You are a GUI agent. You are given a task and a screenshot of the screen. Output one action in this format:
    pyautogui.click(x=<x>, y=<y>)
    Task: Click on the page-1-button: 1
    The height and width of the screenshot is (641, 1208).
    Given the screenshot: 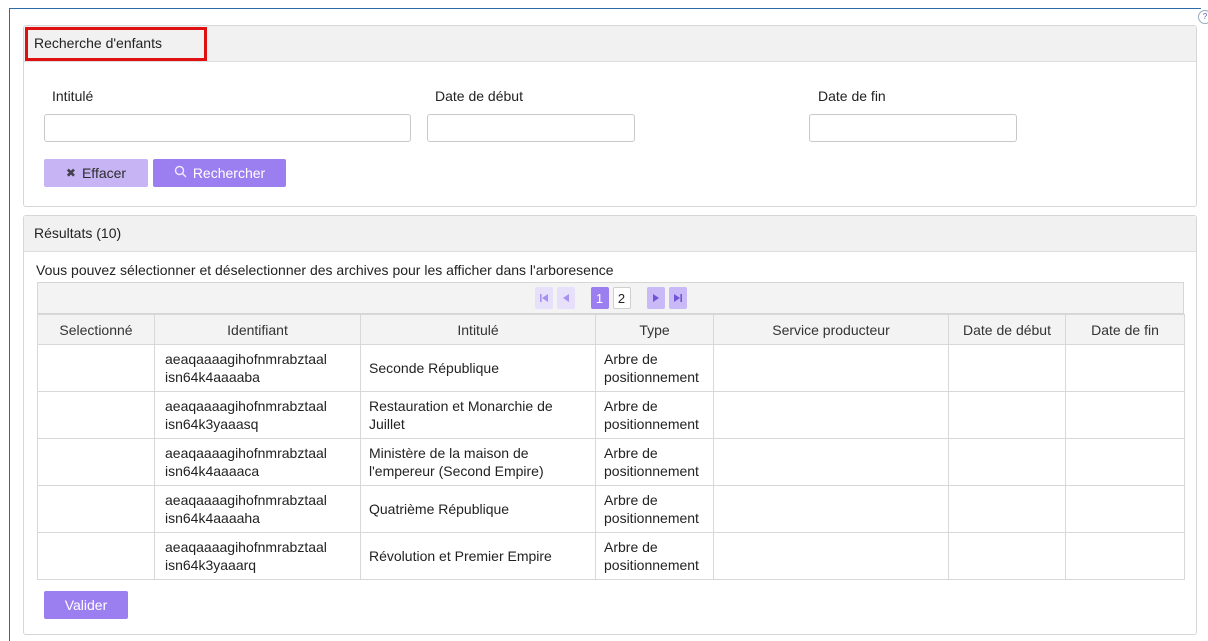 What is the action you would take?
    pyautogui.click(x=599, y=298)
    